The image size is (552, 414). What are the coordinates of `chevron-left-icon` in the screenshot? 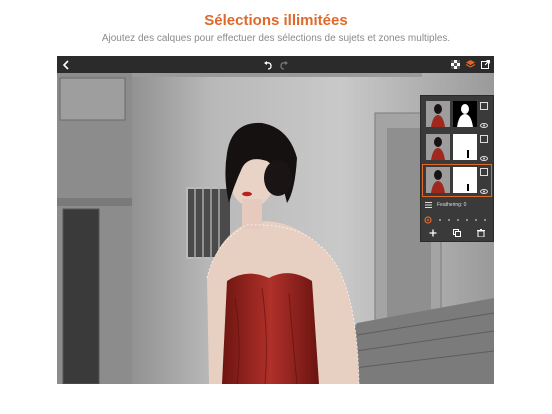 It's located at (65, 64).